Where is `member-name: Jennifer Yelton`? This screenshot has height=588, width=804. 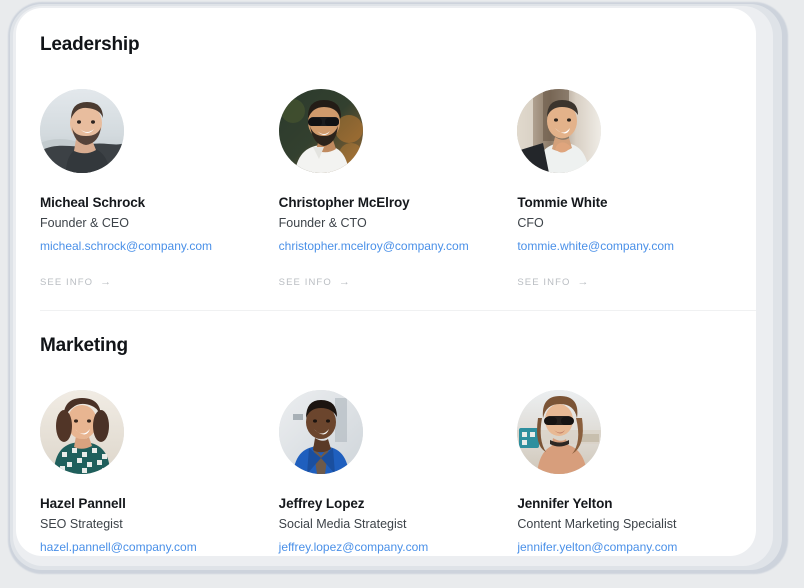 member-name: Jennifer Yelton is located at coordinates (565, 503).